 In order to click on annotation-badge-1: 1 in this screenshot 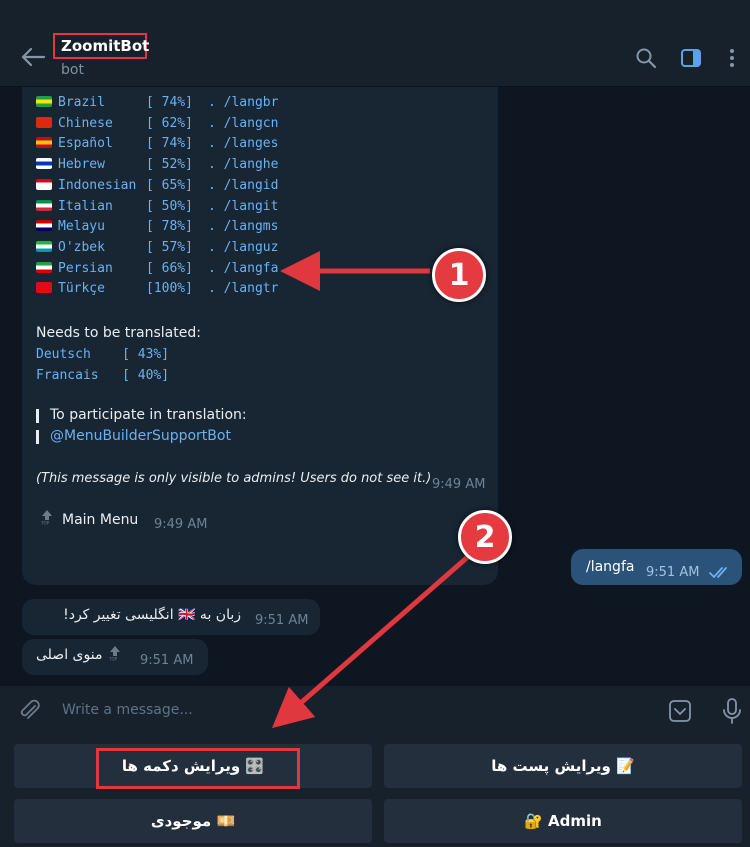, I will do `click(459, 275)`.